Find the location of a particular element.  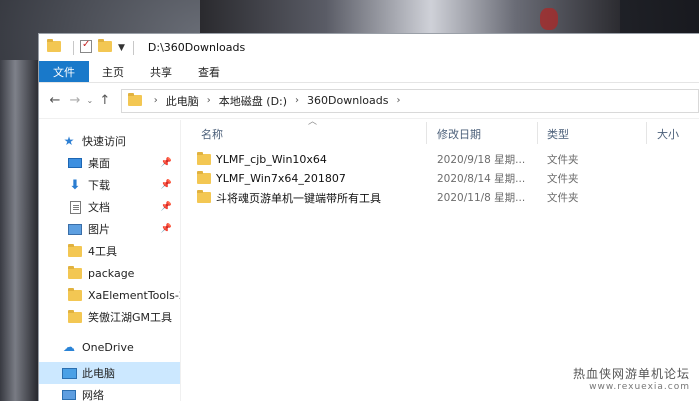

sidebar-item-quick-access: ★ 快速访问 is located at coordinates (109, 141).